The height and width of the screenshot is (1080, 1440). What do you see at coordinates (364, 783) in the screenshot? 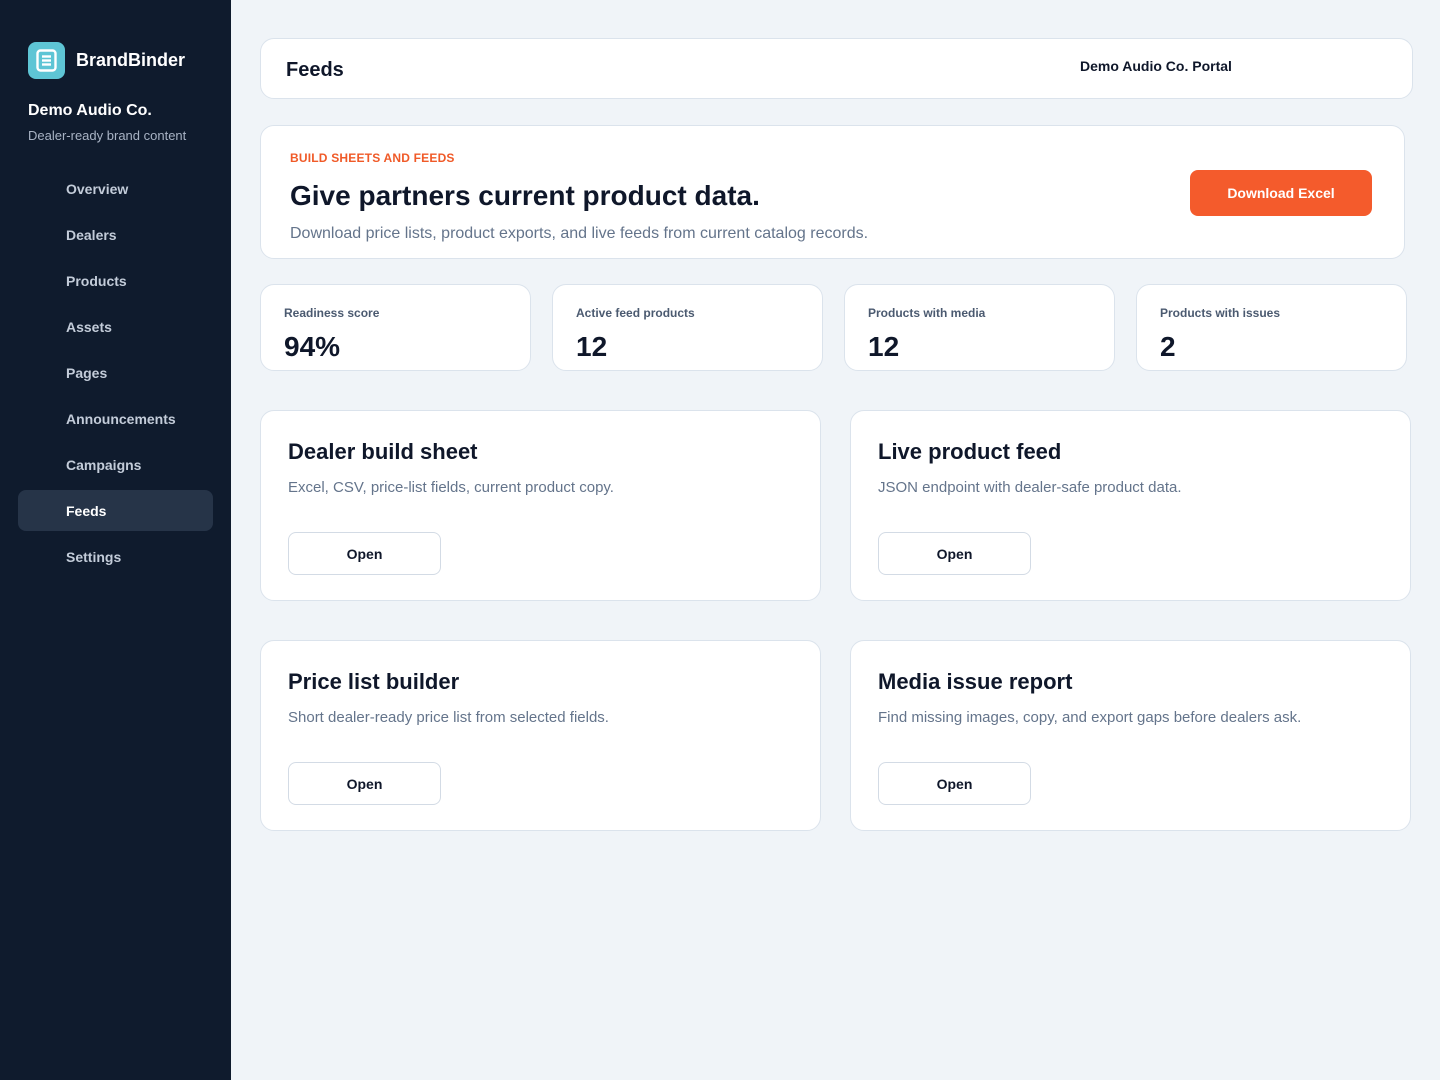
I see `open-price-list-builder-button: Open` at bounding box center [364, 783].